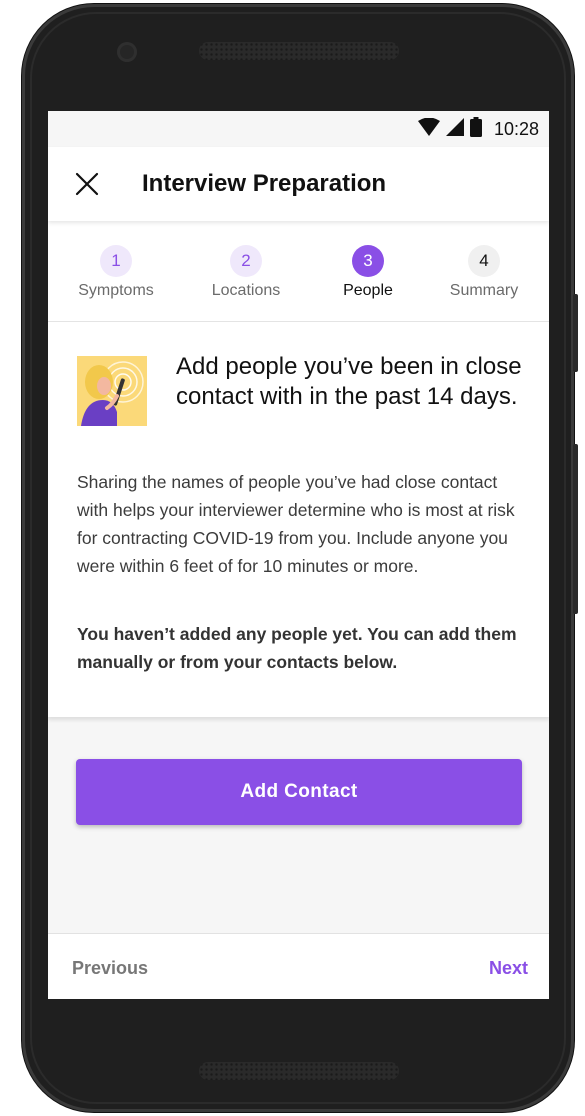 This screenshot has height=1116, width=585. Describe the element at coordinates (298, 966) in the screenshot. I see `bottom-navigation: Previous Next` at that location.